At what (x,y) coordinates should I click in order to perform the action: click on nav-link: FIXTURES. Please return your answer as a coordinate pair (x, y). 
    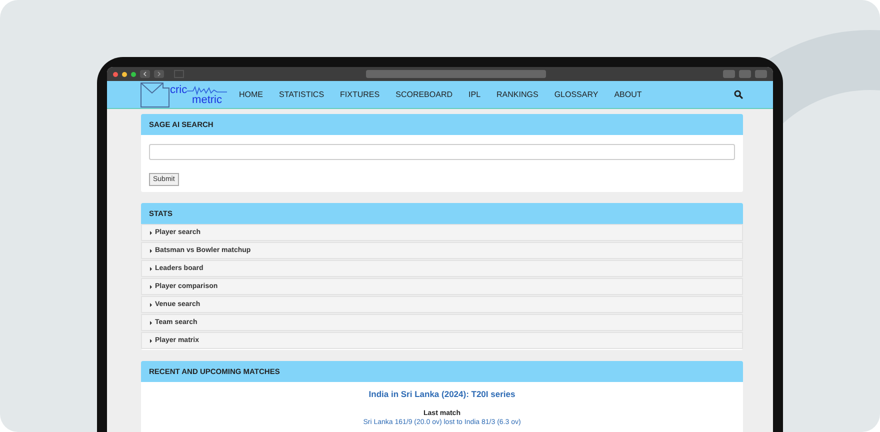
    Looking at the image, I should click on (360, 94).